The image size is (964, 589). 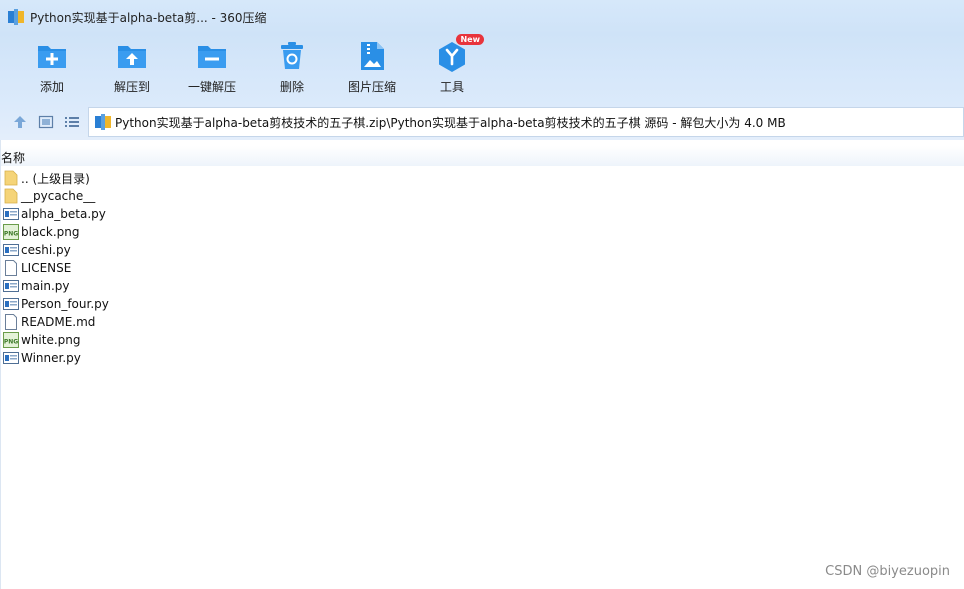 I want to click on thumbnail-view-icon, so click(x=46, y=122).